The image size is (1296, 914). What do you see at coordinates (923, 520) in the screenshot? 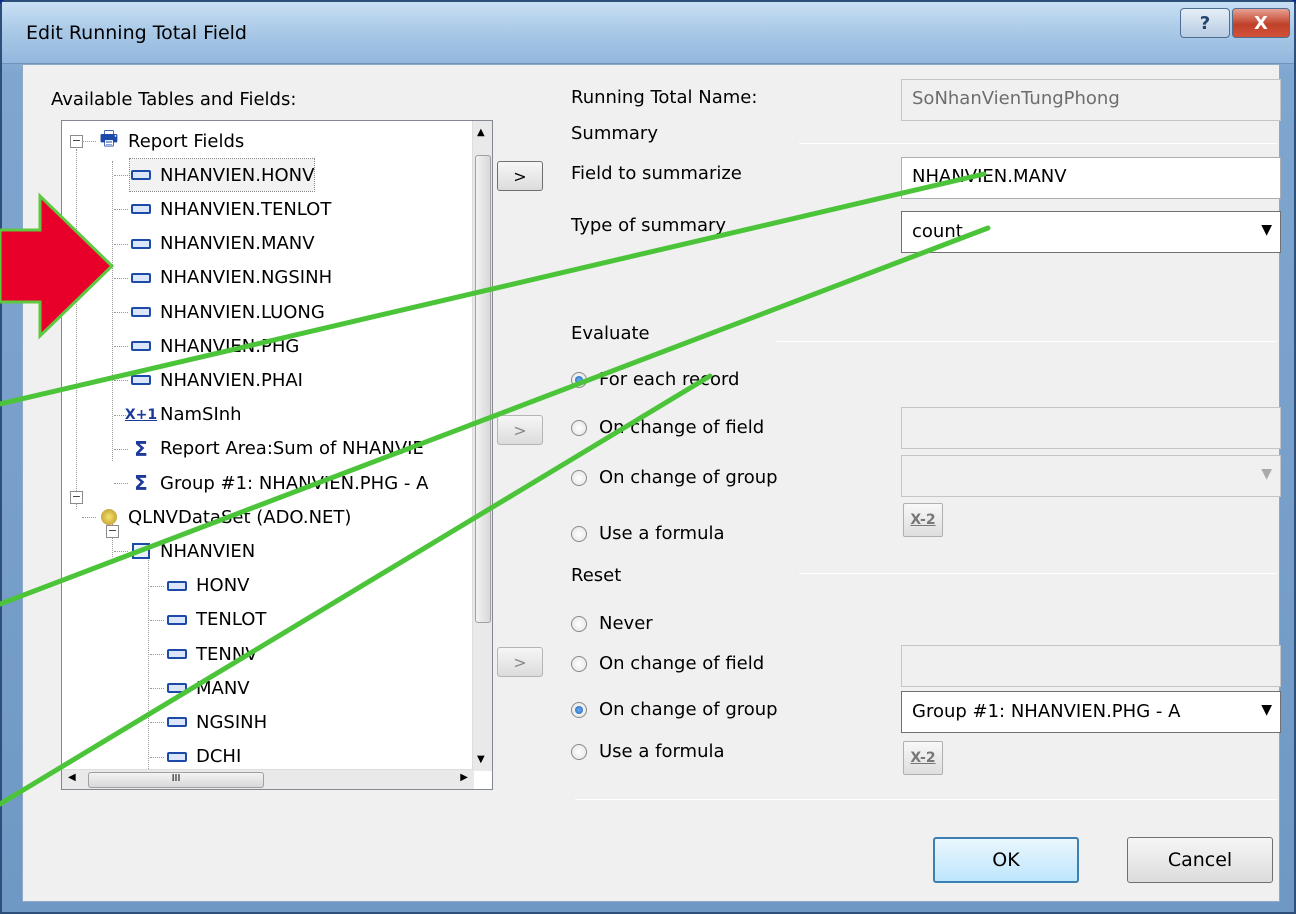
I see `evaluate-formula-button: X-2` at bounding box center [923, 520].